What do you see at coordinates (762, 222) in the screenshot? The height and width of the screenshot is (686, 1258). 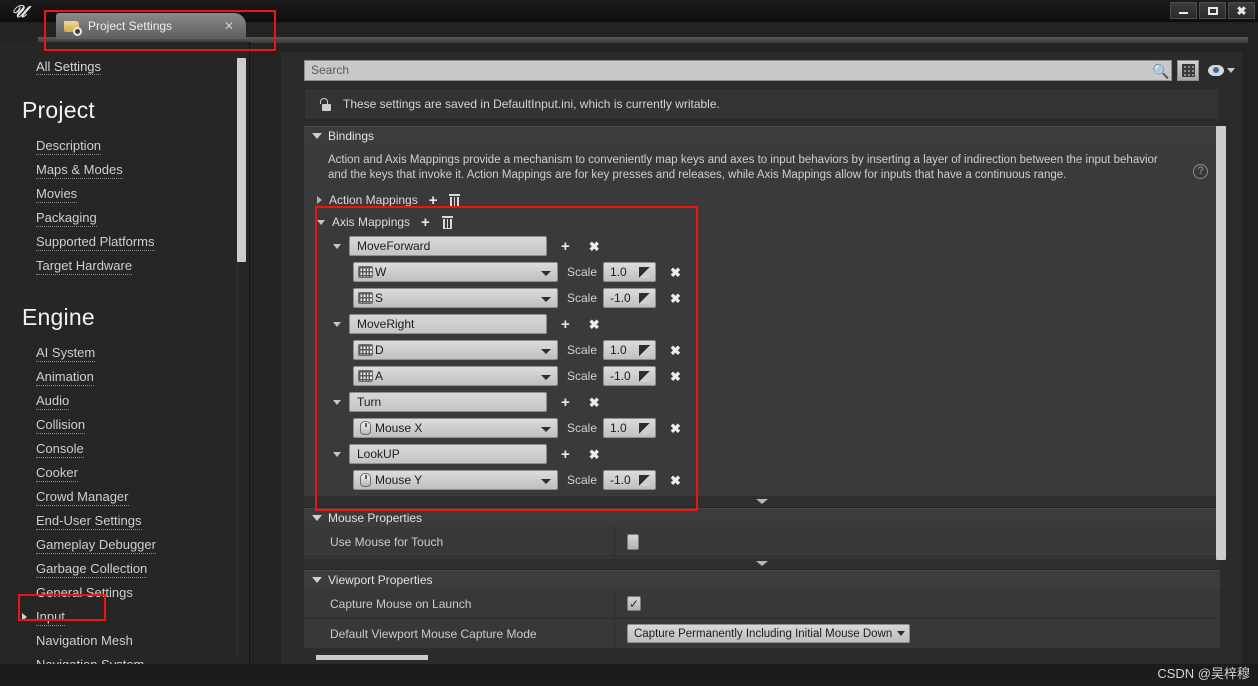 I see `axis-mappings-row: Axis Mappings +` at bounding box center [762, 222].